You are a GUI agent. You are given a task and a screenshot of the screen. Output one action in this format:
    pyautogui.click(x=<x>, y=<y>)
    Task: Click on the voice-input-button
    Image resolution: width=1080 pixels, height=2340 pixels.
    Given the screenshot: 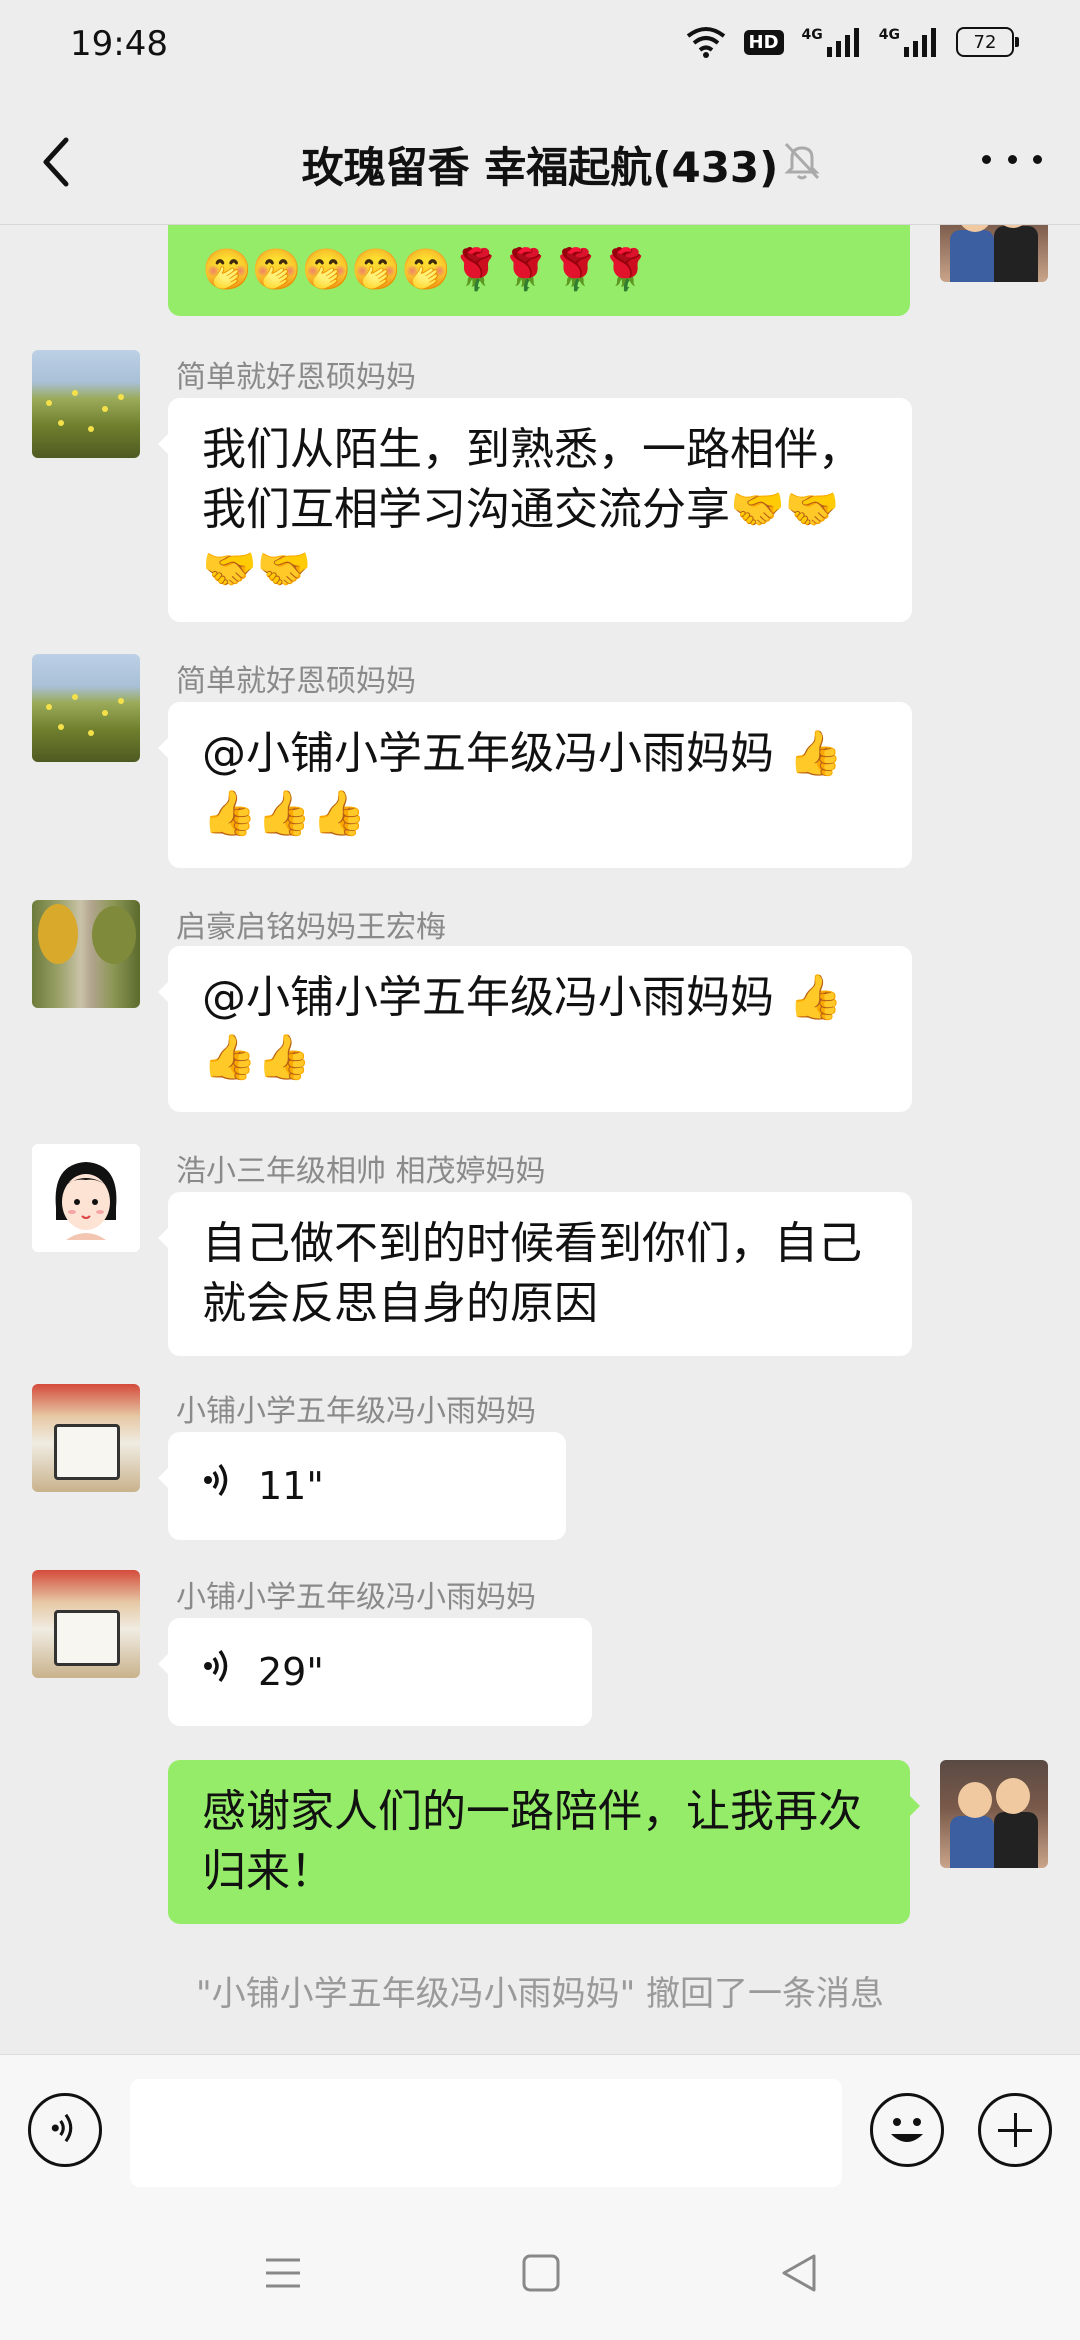 What is the action you would take?
    pyautogui.click(x=65, y=2130)
    